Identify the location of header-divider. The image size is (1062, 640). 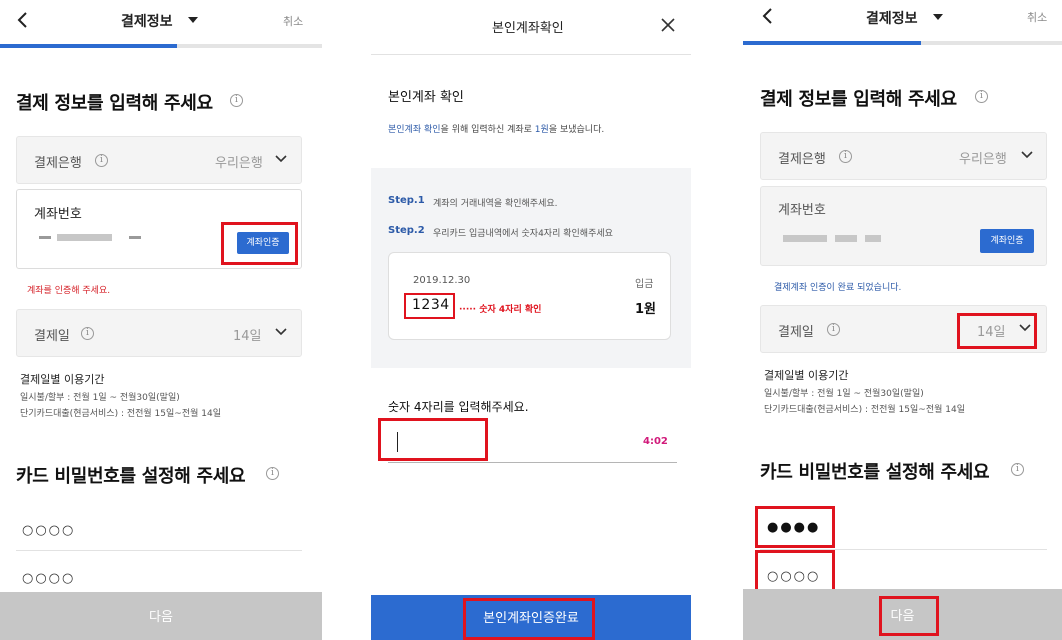
(531, 54).